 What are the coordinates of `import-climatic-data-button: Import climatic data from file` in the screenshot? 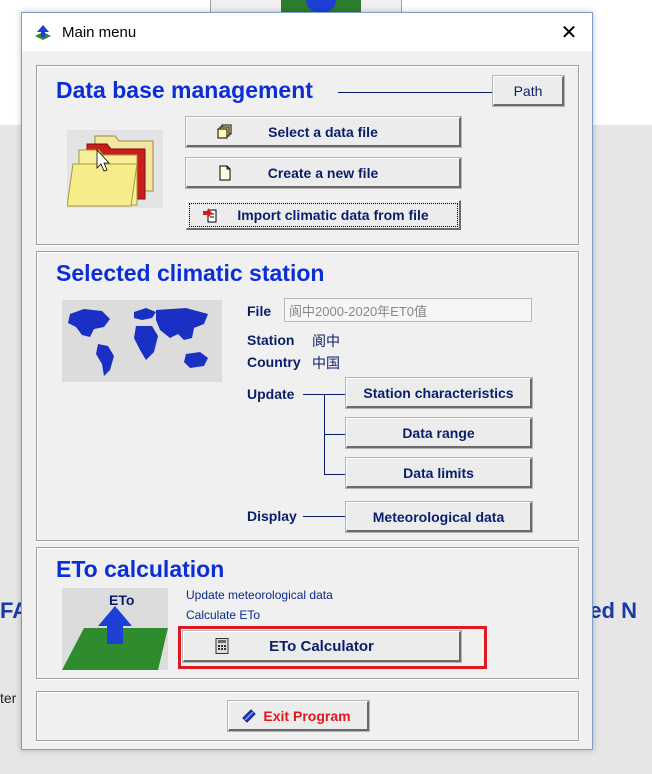 It's located at (323, 215).